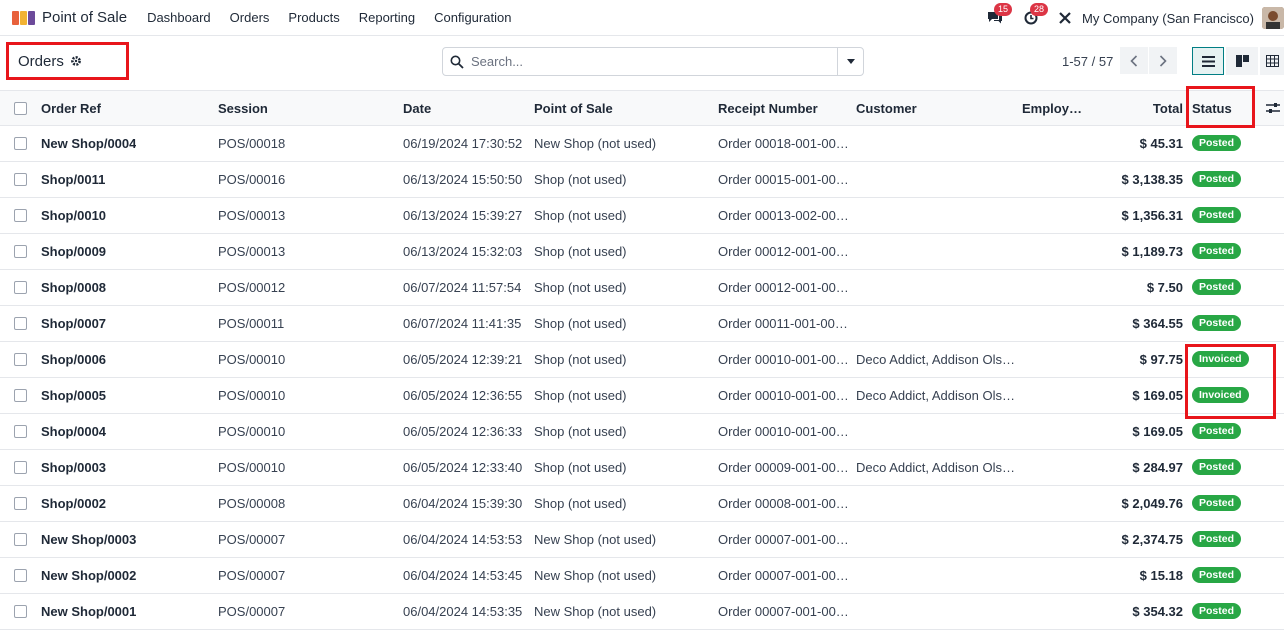 The image size is (1284, 632). Describe the element at coordinates (1164, 287) in the screenshot. I see `cell-total: $ 7.50` at that location.